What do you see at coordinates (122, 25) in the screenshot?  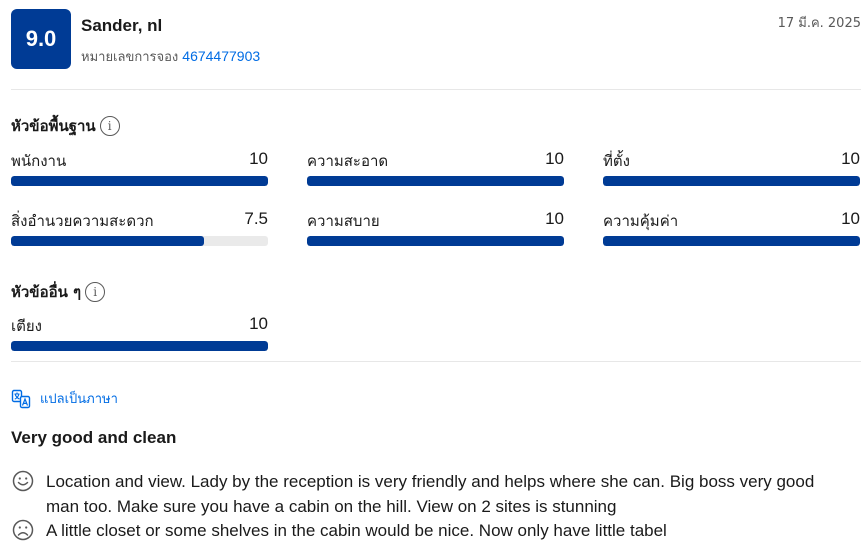 I see `reviewer-name: Sander, nl` at bounding box center [122, 25].